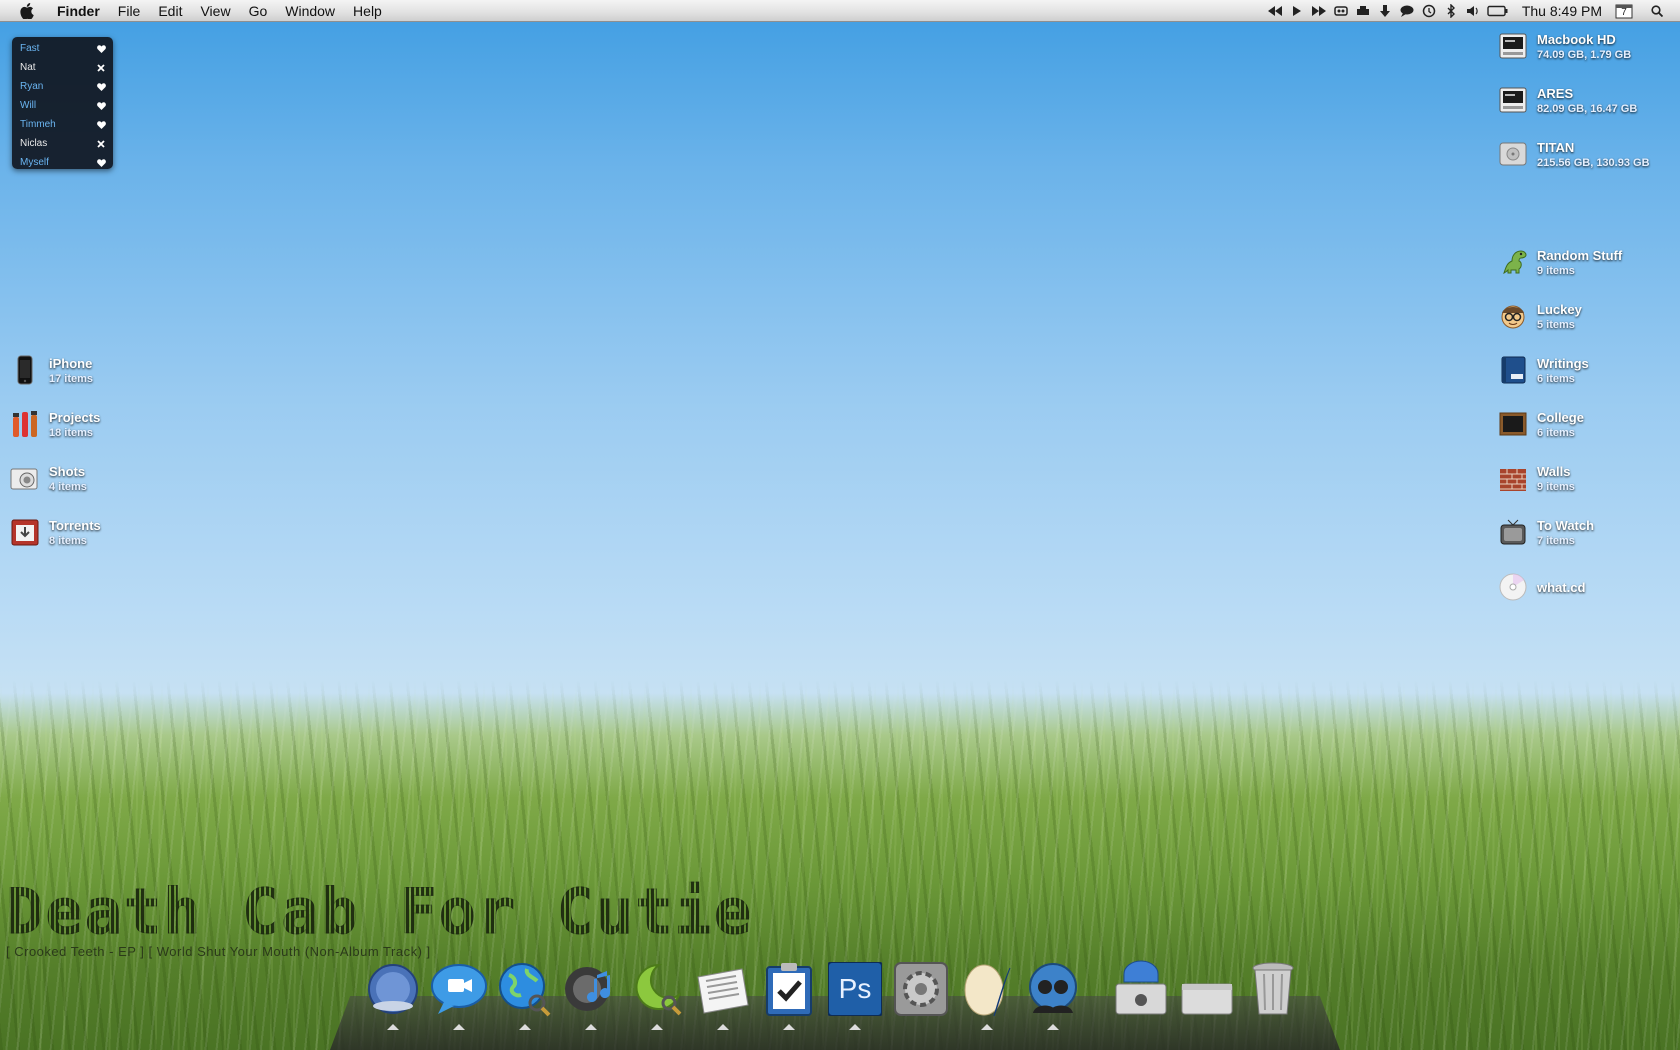 This screenshot has width=1680, height=1050. I want to click on contact-row: Will, so click(62, 105).